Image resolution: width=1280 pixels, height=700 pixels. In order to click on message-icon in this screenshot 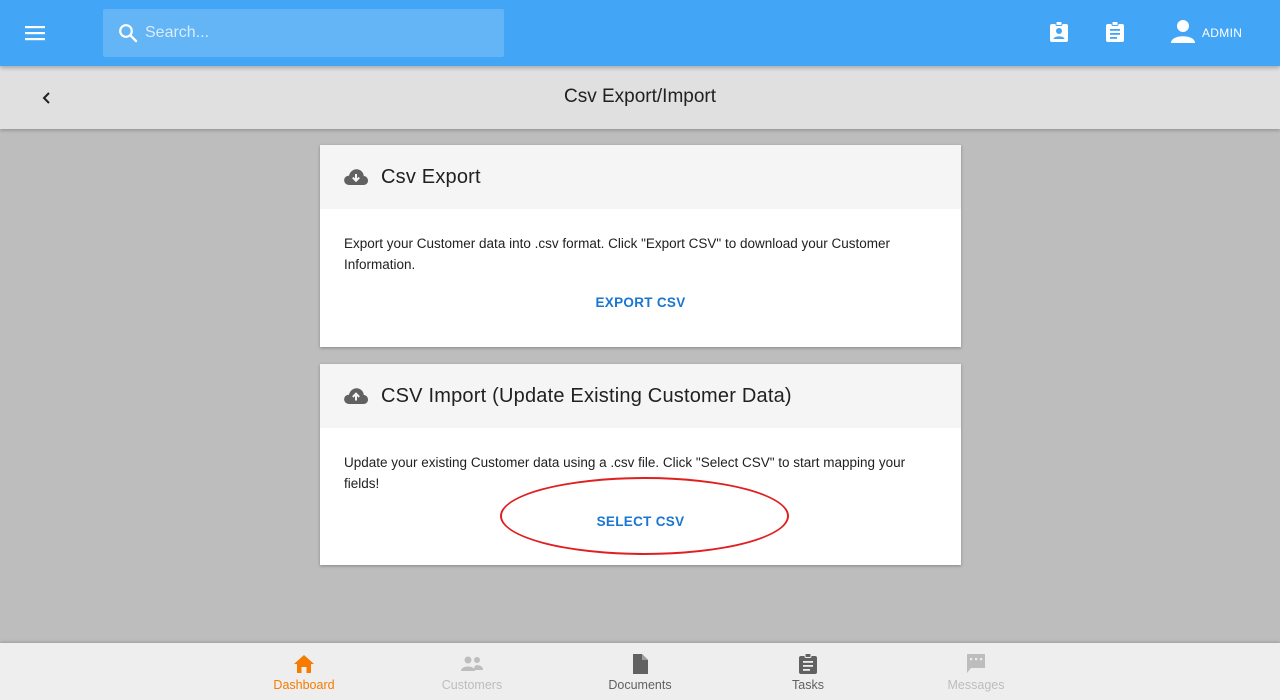, I will do `click(976, 664)`.